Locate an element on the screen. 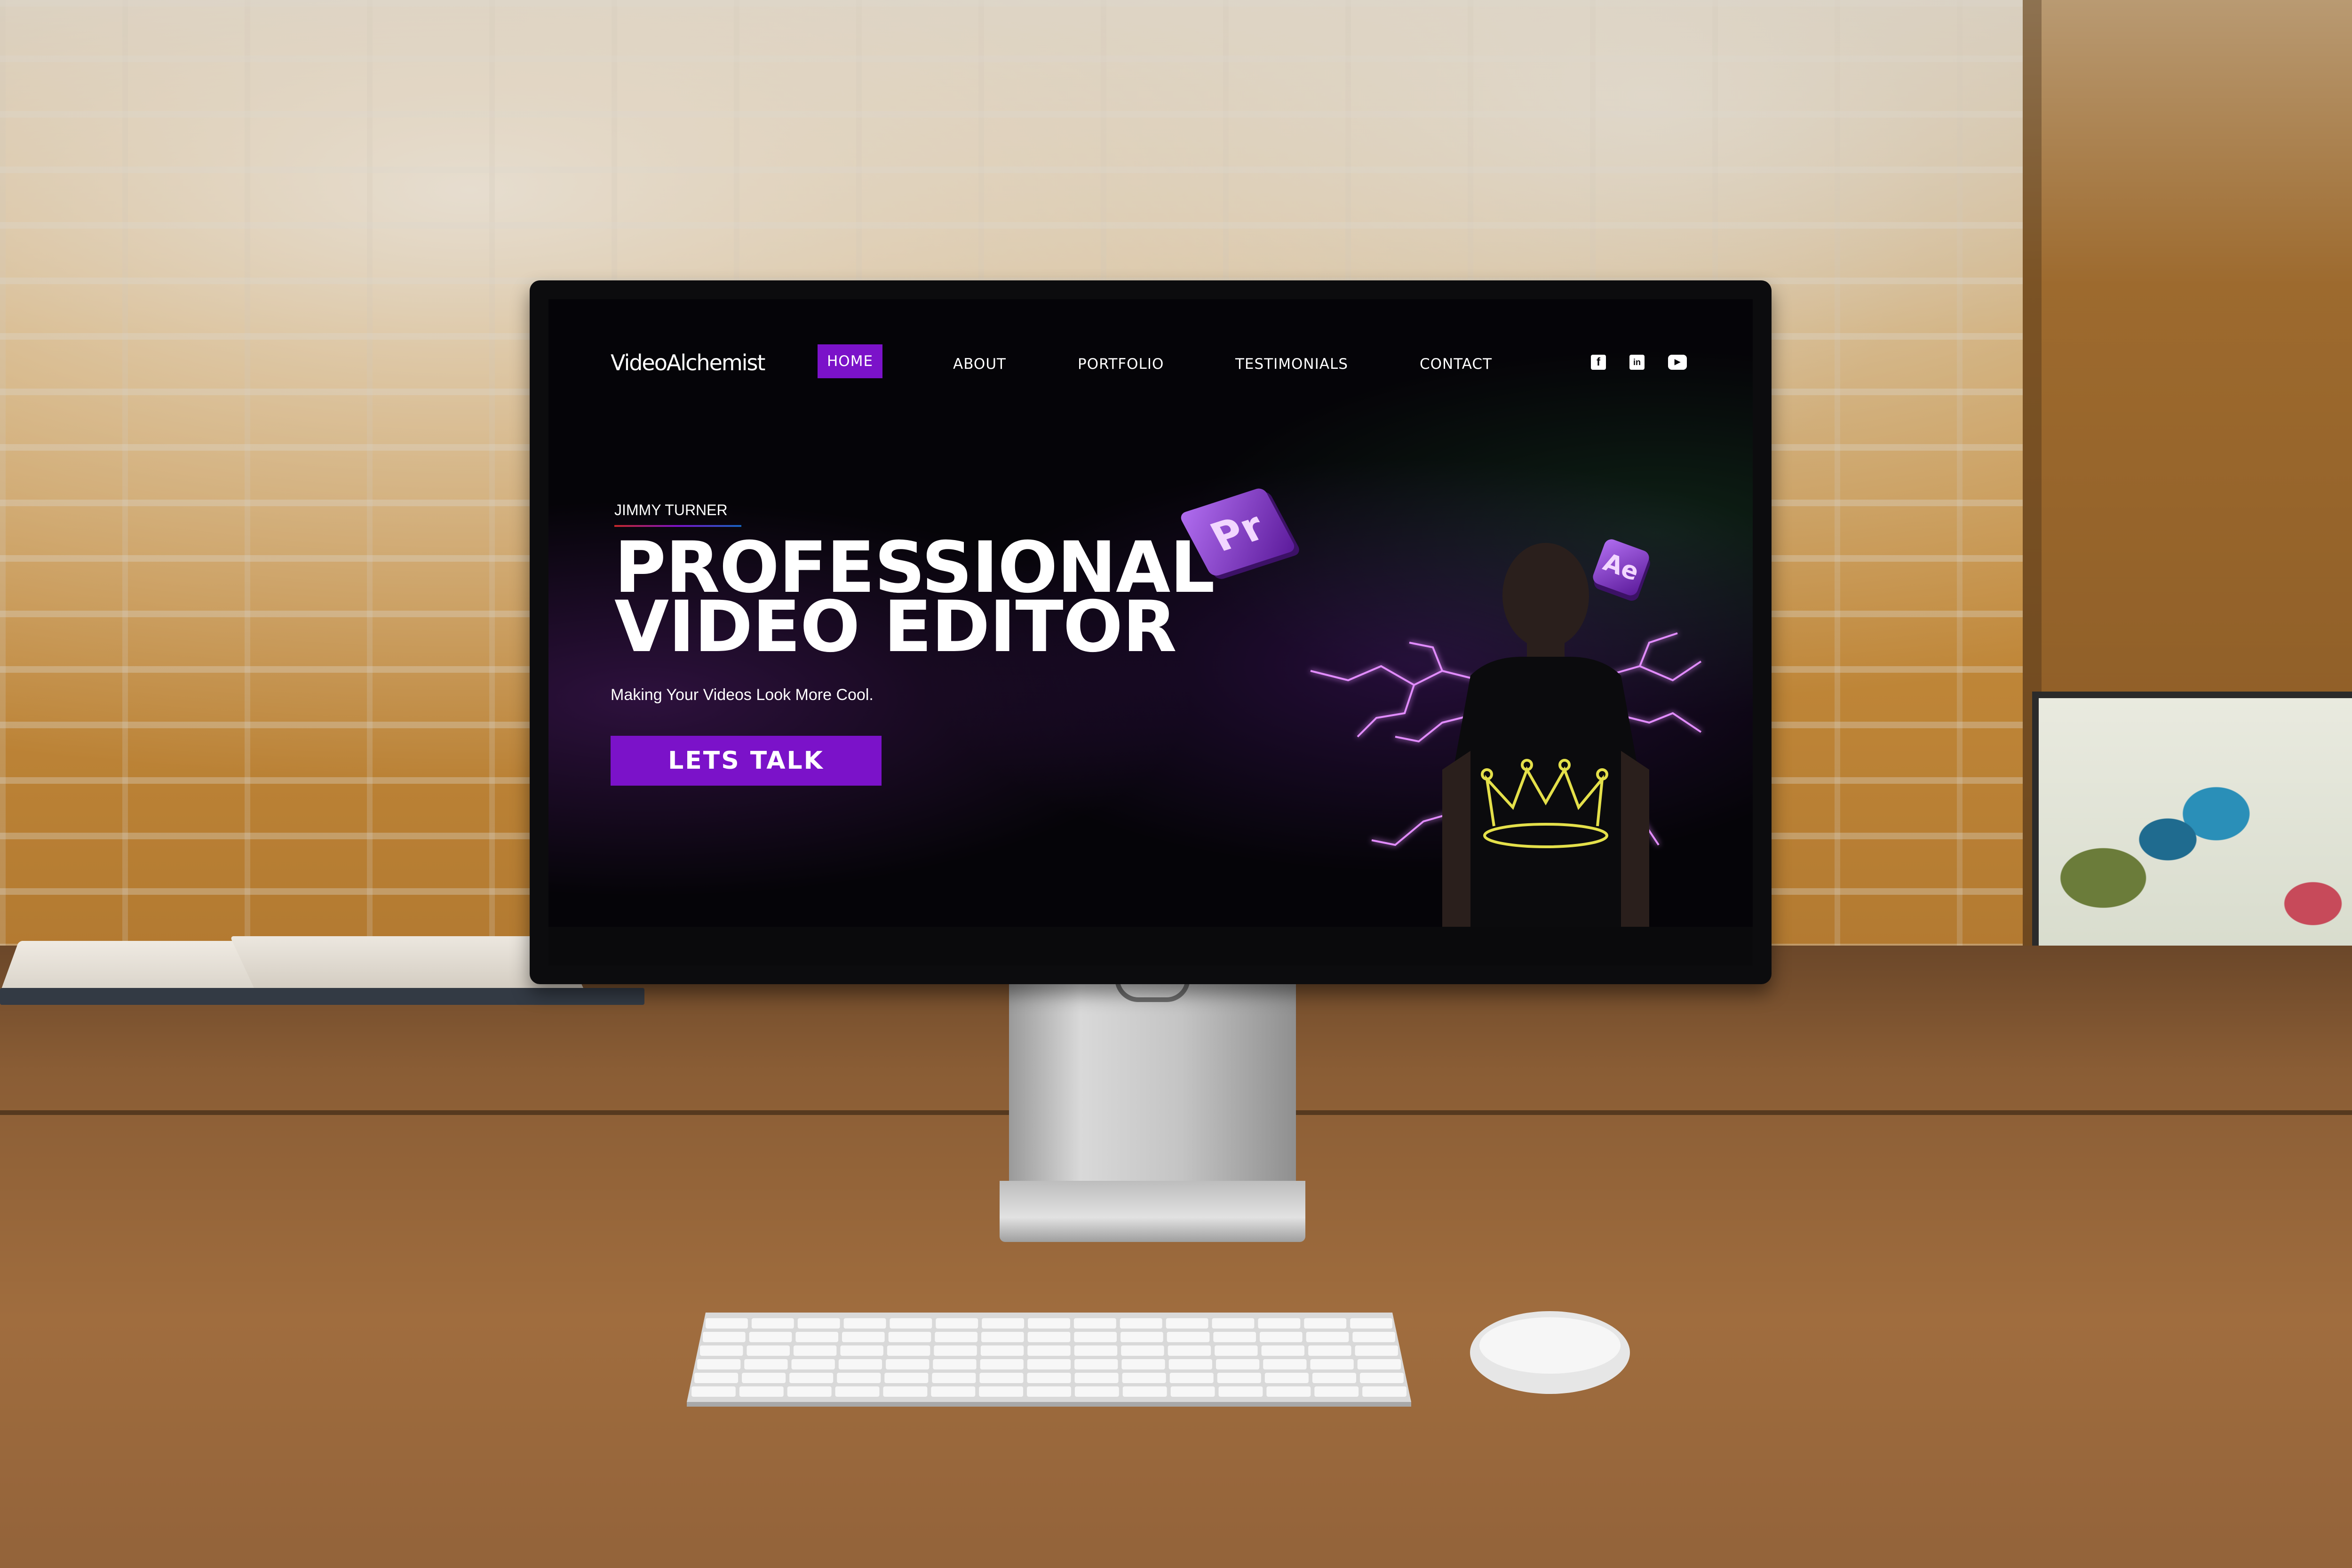 The image size is (2352, 1568). nav-testimonials: TESTIMONIALS is located at coordinates (1291, 364).